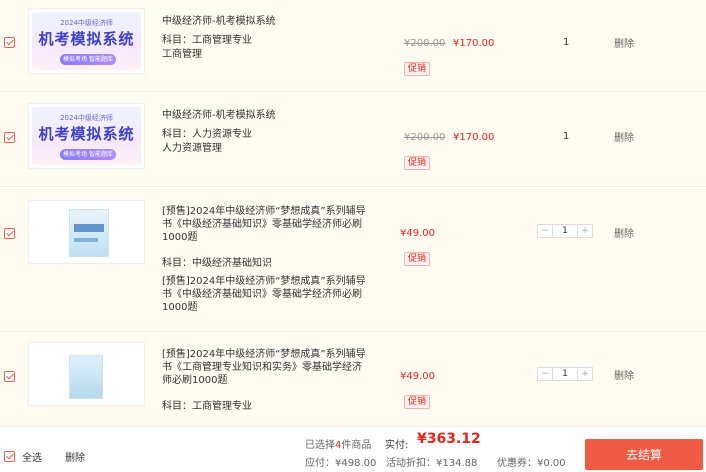  Describe the element at coordinates (531, 463) in the screenshot. I see `coupon-amount: 优惠券：¥0.00` at that location.